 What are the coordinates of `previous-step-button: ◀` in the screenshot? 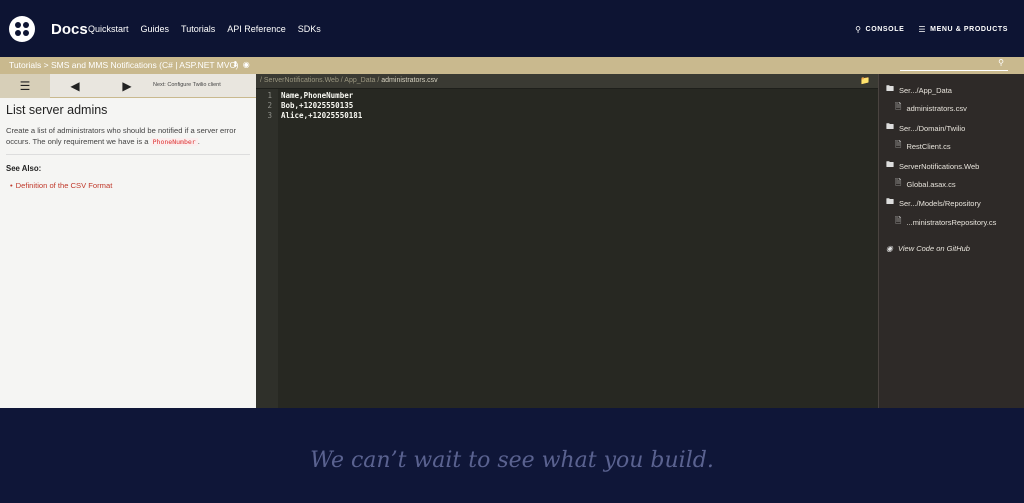 It's located at (75, 86).